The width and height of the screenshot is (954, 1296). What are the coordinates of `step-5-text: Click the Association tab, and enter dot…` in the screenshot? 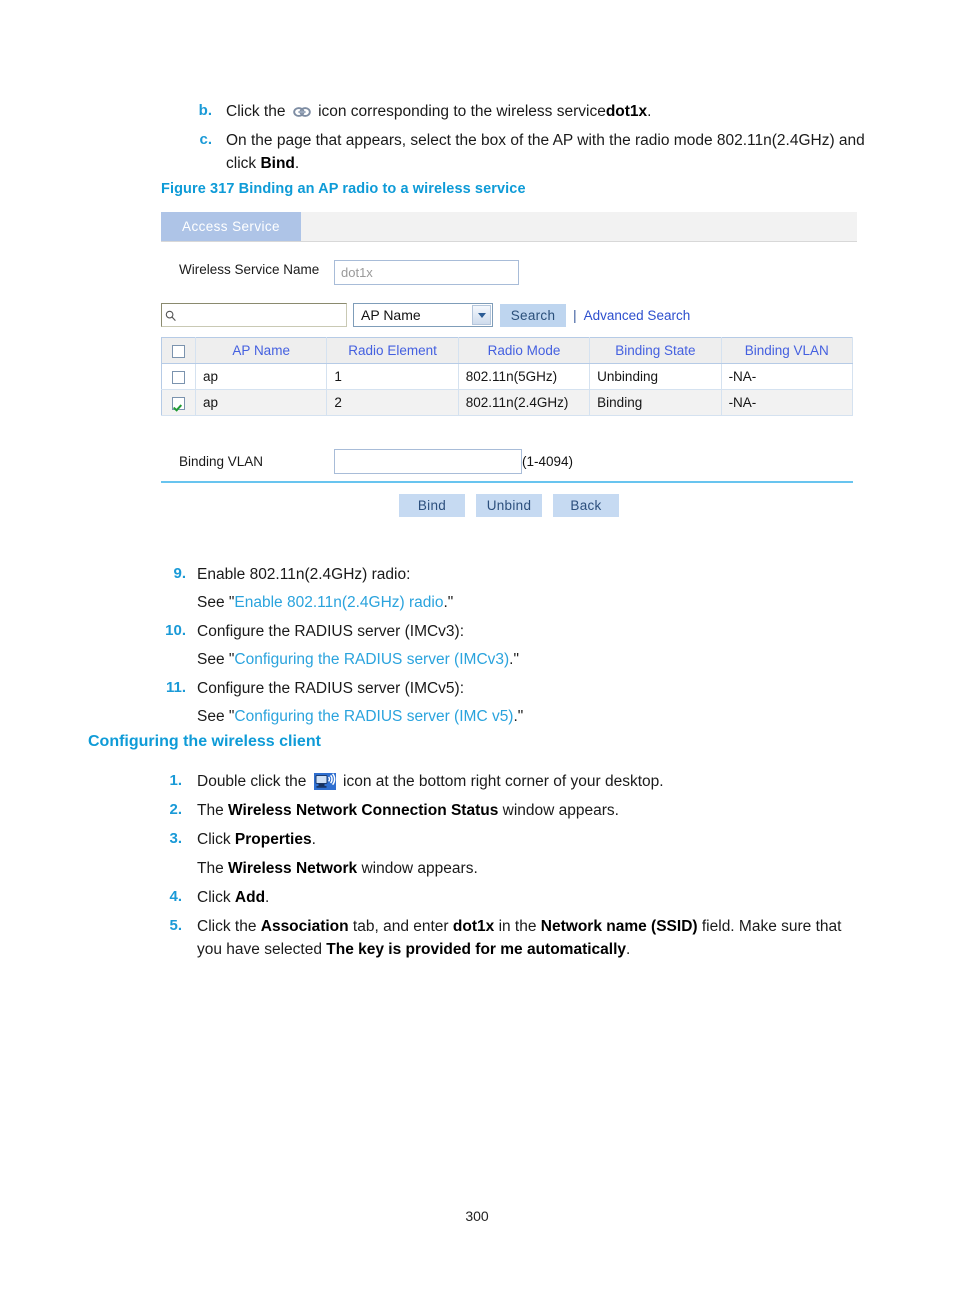 It's located at (533, 938).